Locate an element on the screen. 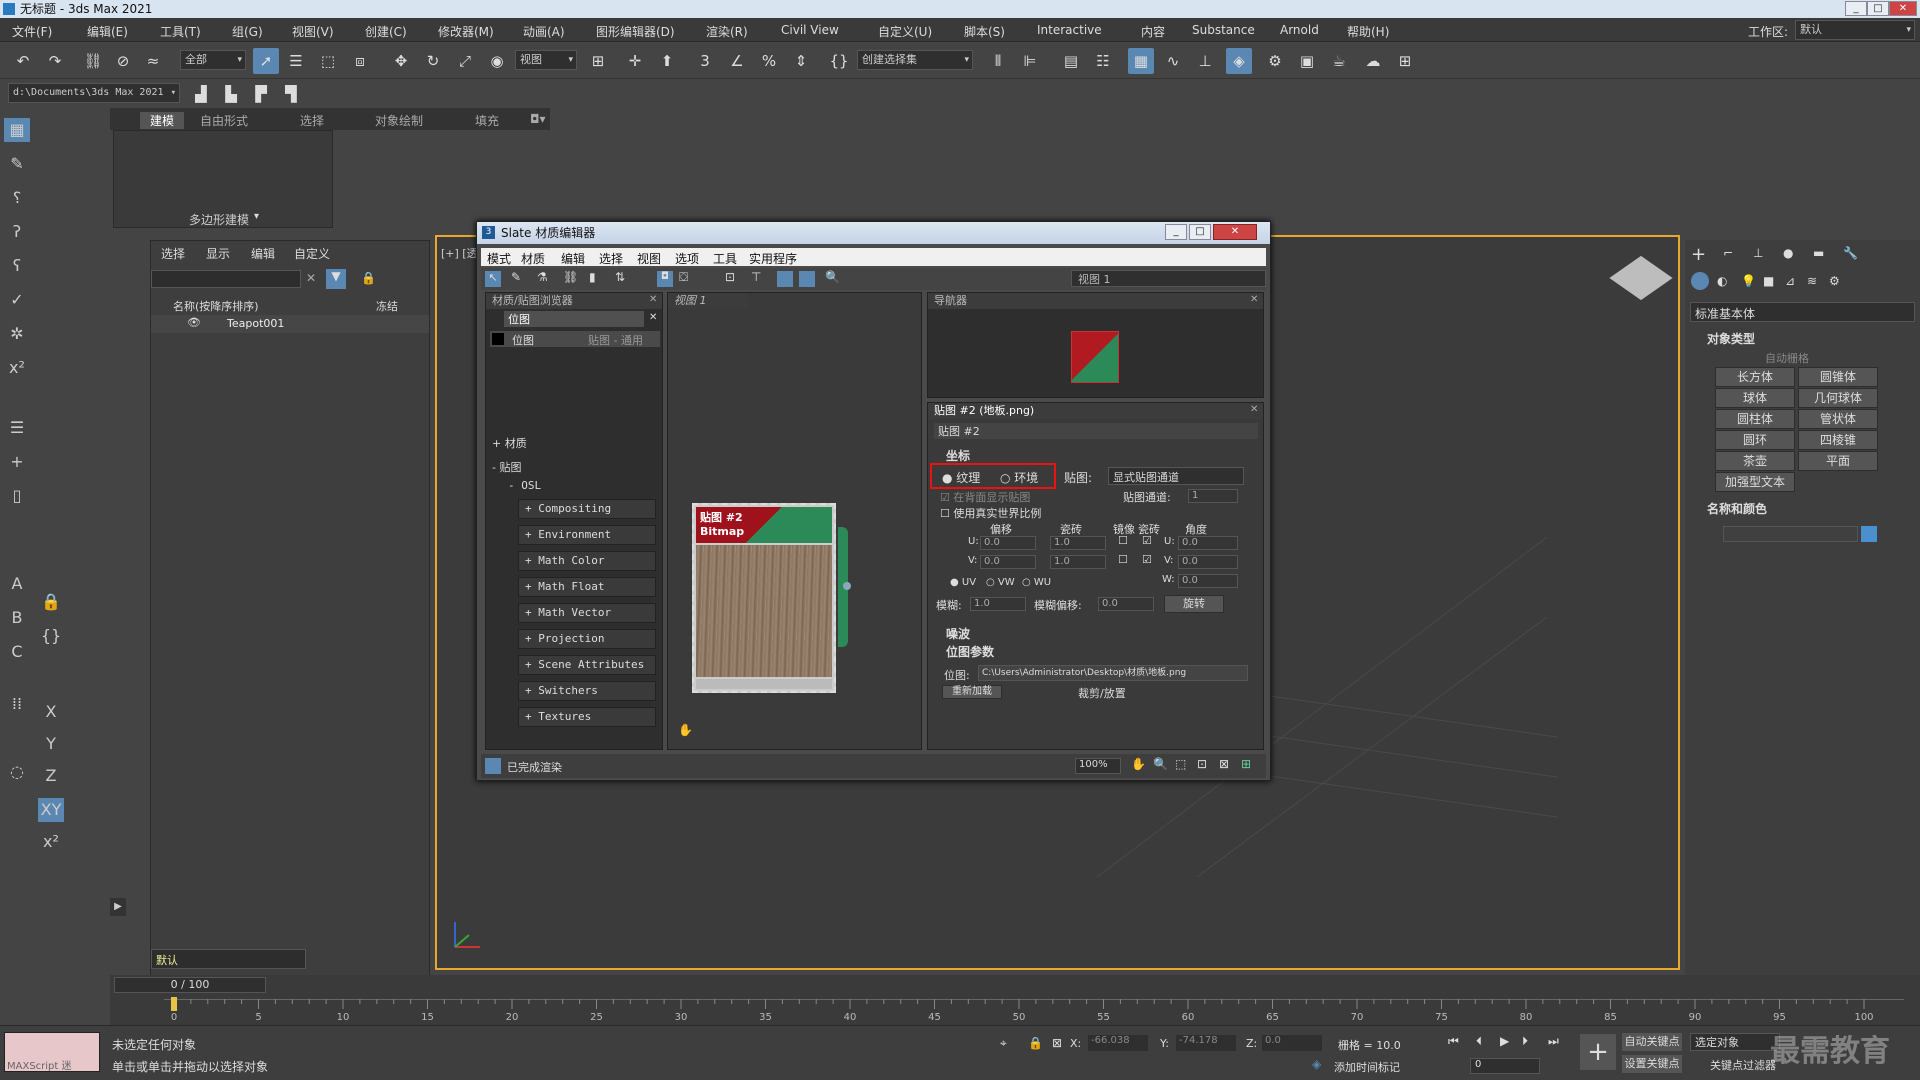 The width and height of the screenshot is (1920, 1080). tab-modeling: 建模 is located at coordinates (162, 120).